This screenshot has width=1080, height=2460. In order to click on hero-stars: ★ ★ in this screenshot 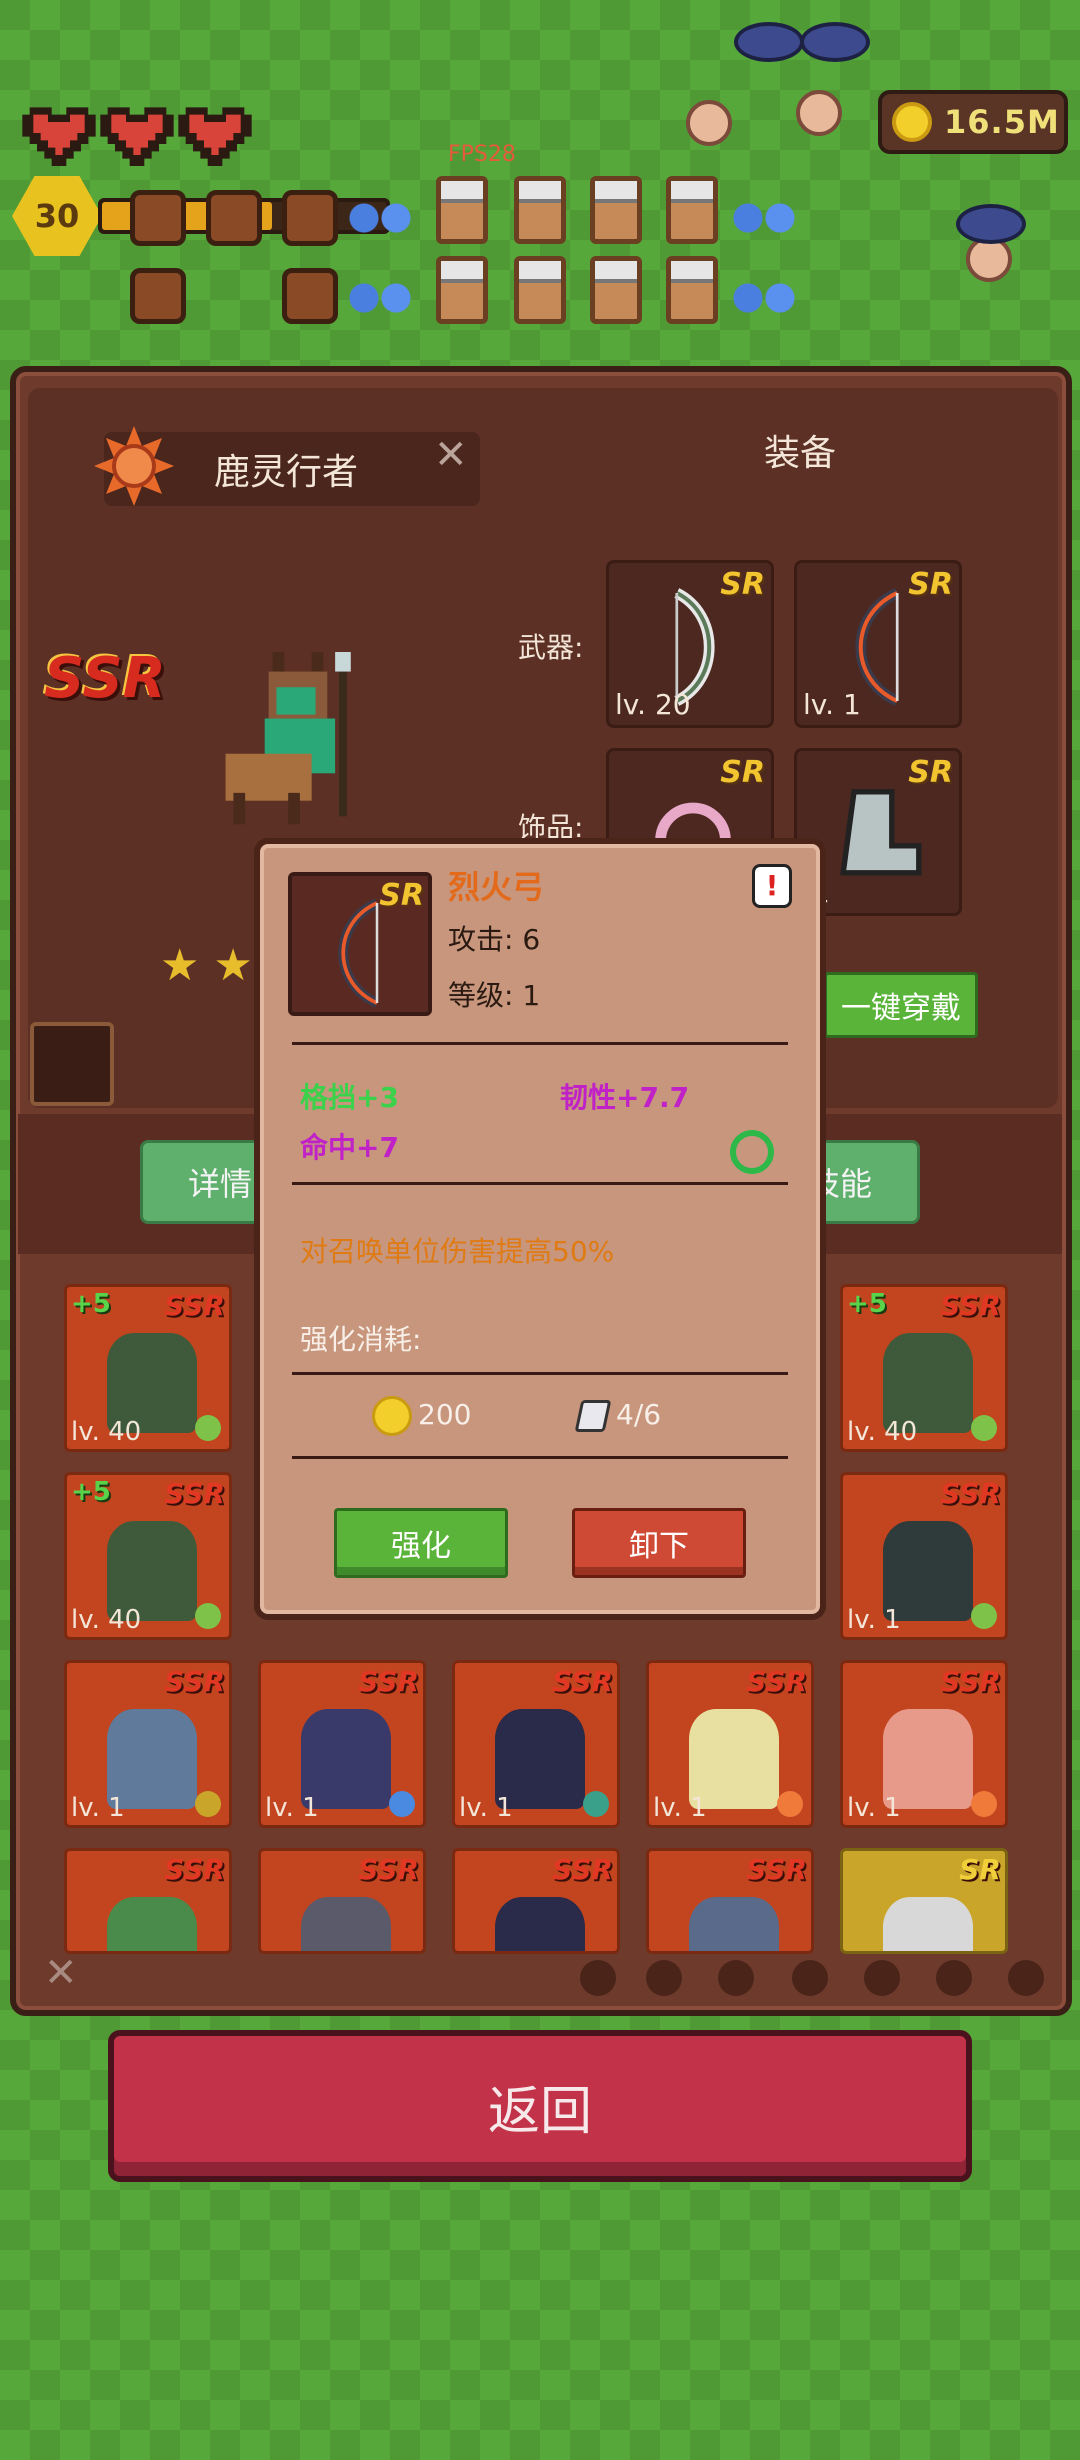, I will do `click(206, 965)`.